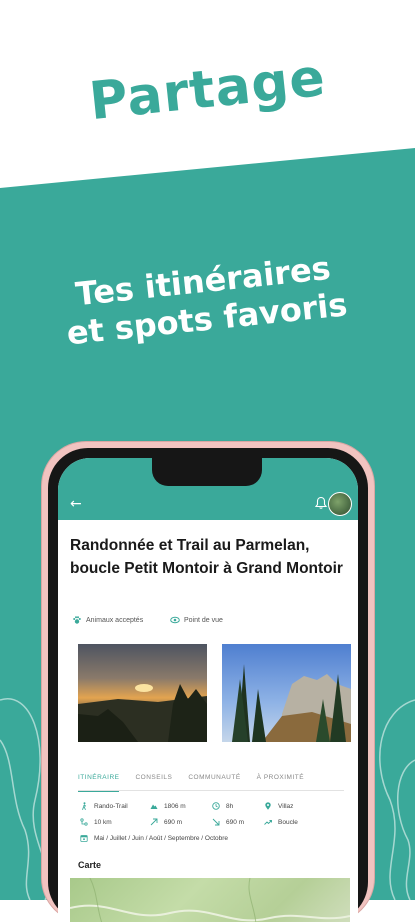 This screenshot has height=922, width=415. What do you see at coordinates (278, 806) in the screenshot?
I see `info-start: Villaz` at bounding box center [278, 806].